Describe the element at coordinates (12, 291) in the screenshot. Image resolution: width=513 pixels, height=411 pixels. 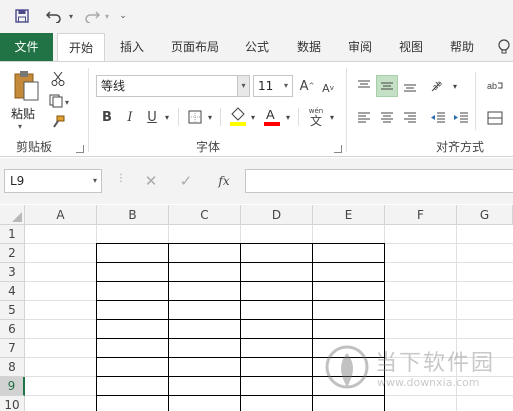
I see `row-header: 4` at that location.